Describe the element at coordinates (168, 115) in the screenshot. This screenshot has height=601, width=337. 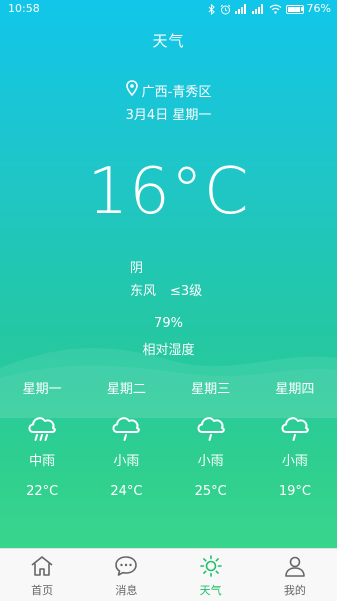
I see `current-date: 3月4日 星期一` at that location.